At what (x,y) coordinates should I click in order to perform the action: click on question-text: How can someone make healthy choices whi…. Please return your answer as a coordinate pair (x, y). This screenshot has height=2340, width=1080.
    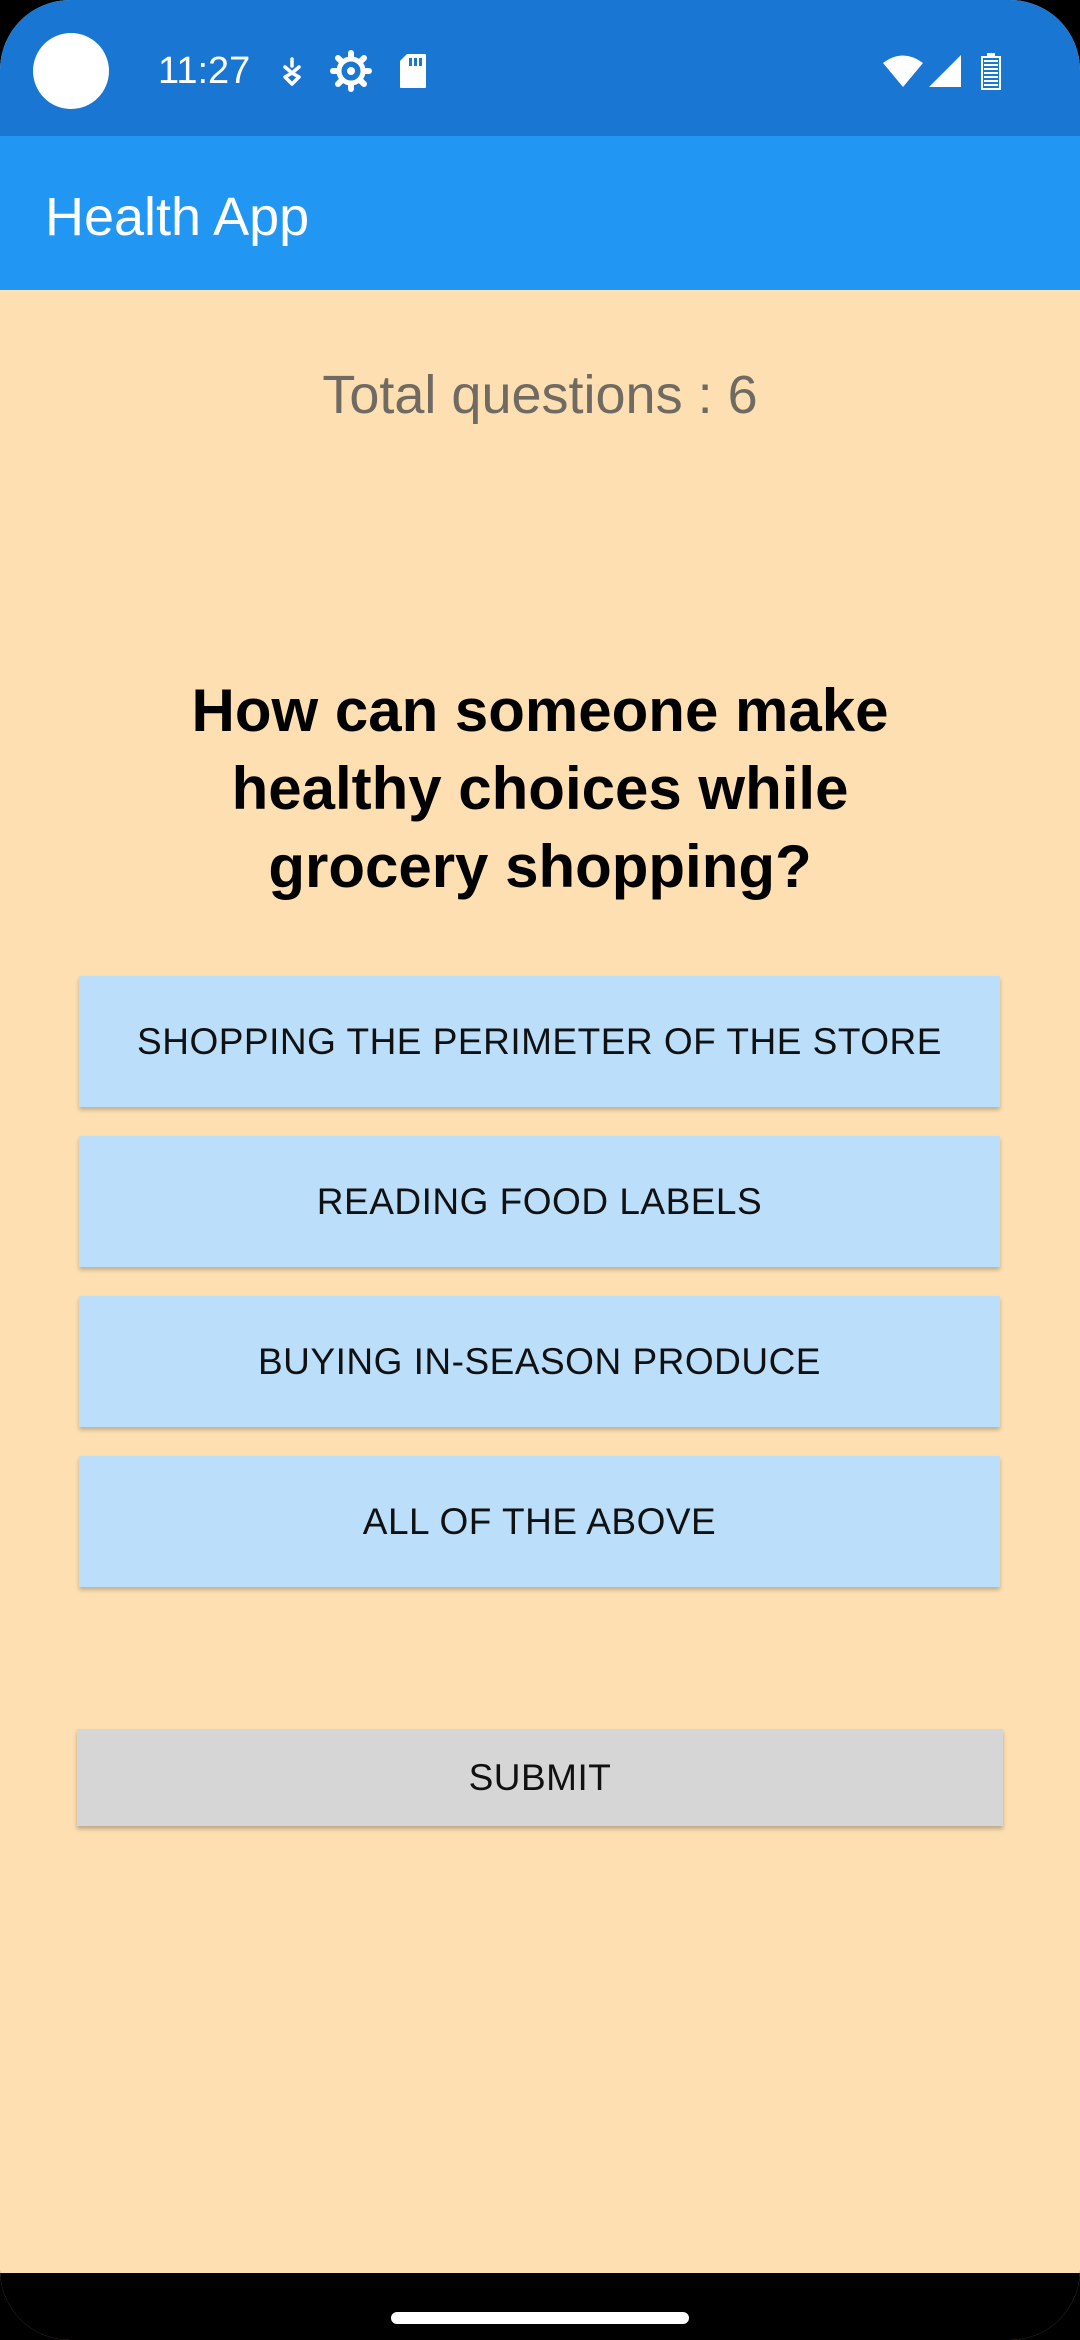
    Looking at the image, I should click on (540, 788).